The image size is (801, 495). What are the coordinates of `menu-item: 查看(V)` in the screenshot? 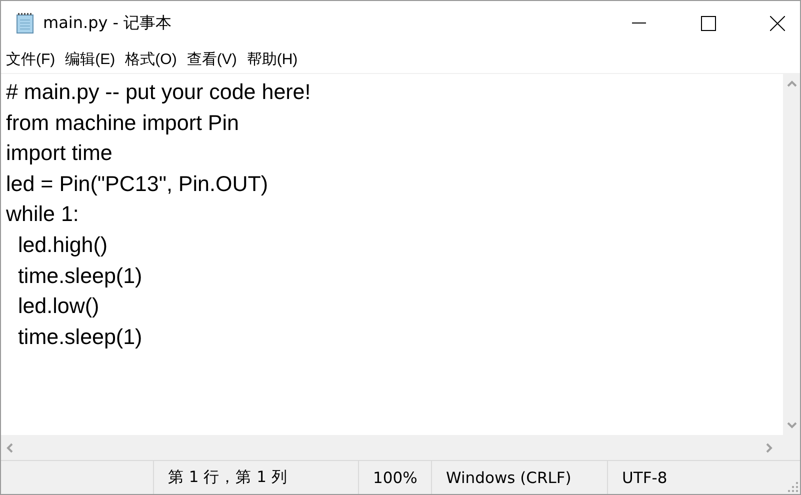 It's located at (212, 59).